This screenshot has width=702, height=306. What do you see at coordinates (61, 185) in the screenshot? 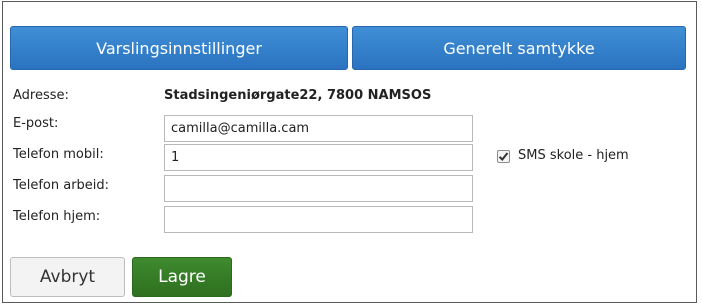
I see `work-phone-label: Telefon arbeid:` at bounding box center [61, 185].